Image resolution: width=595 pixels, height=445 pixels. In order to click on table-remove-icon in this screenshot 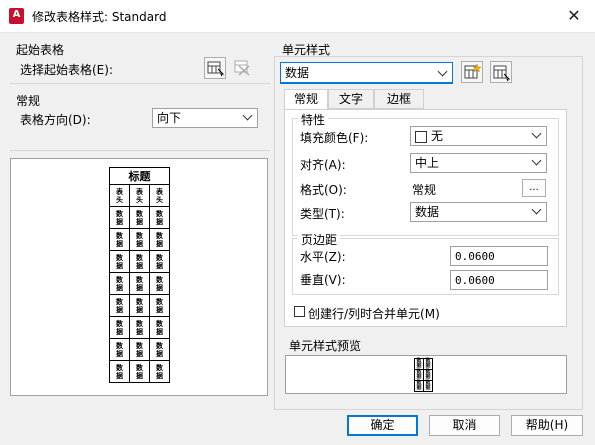, I will do `click(242, 68)`.